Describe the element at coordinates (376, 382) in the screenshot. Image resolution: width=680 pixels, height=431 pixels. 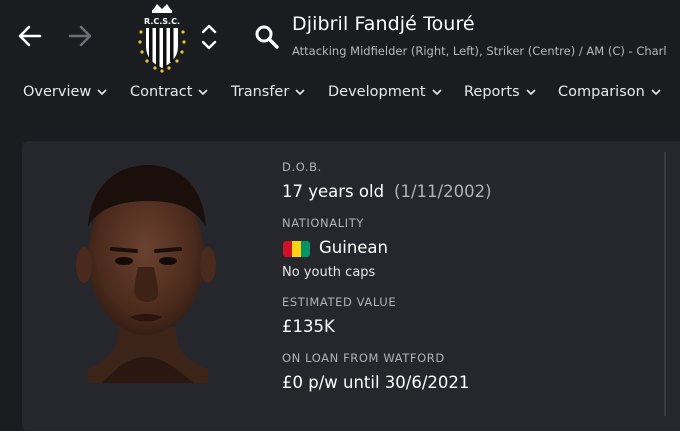
I see `loan-wage: £0 p/w until 30/6/2021` at that location.